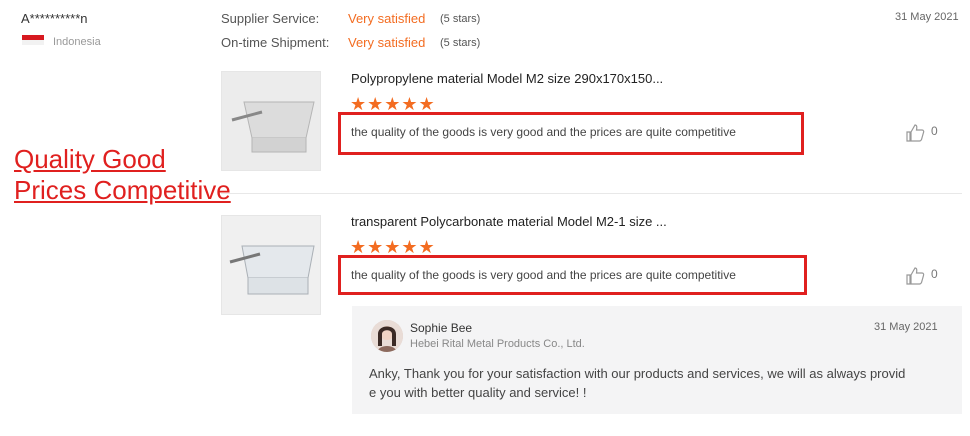 This screenshot has height=436, width=970. What do you see at coordinates (122, 190) in the screenshot?
I see `annotation-prices-competitive: Prices Competitive` at bounding box center [122, 190].